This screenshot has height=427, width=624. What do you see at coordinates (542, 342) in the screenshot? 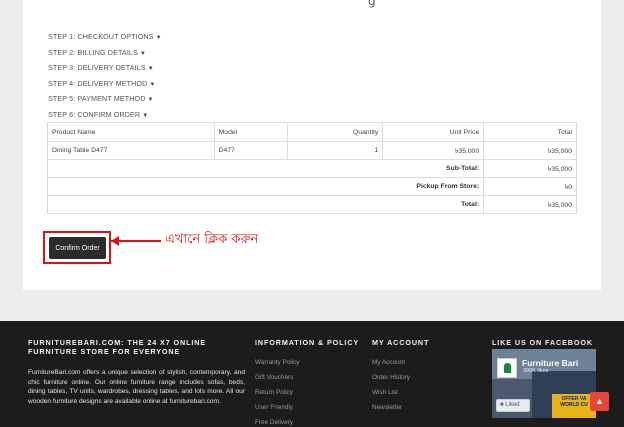
I see `footer-facebook-heading: LIKE US ON FACEBOOK` at bounding box center [542, 342].